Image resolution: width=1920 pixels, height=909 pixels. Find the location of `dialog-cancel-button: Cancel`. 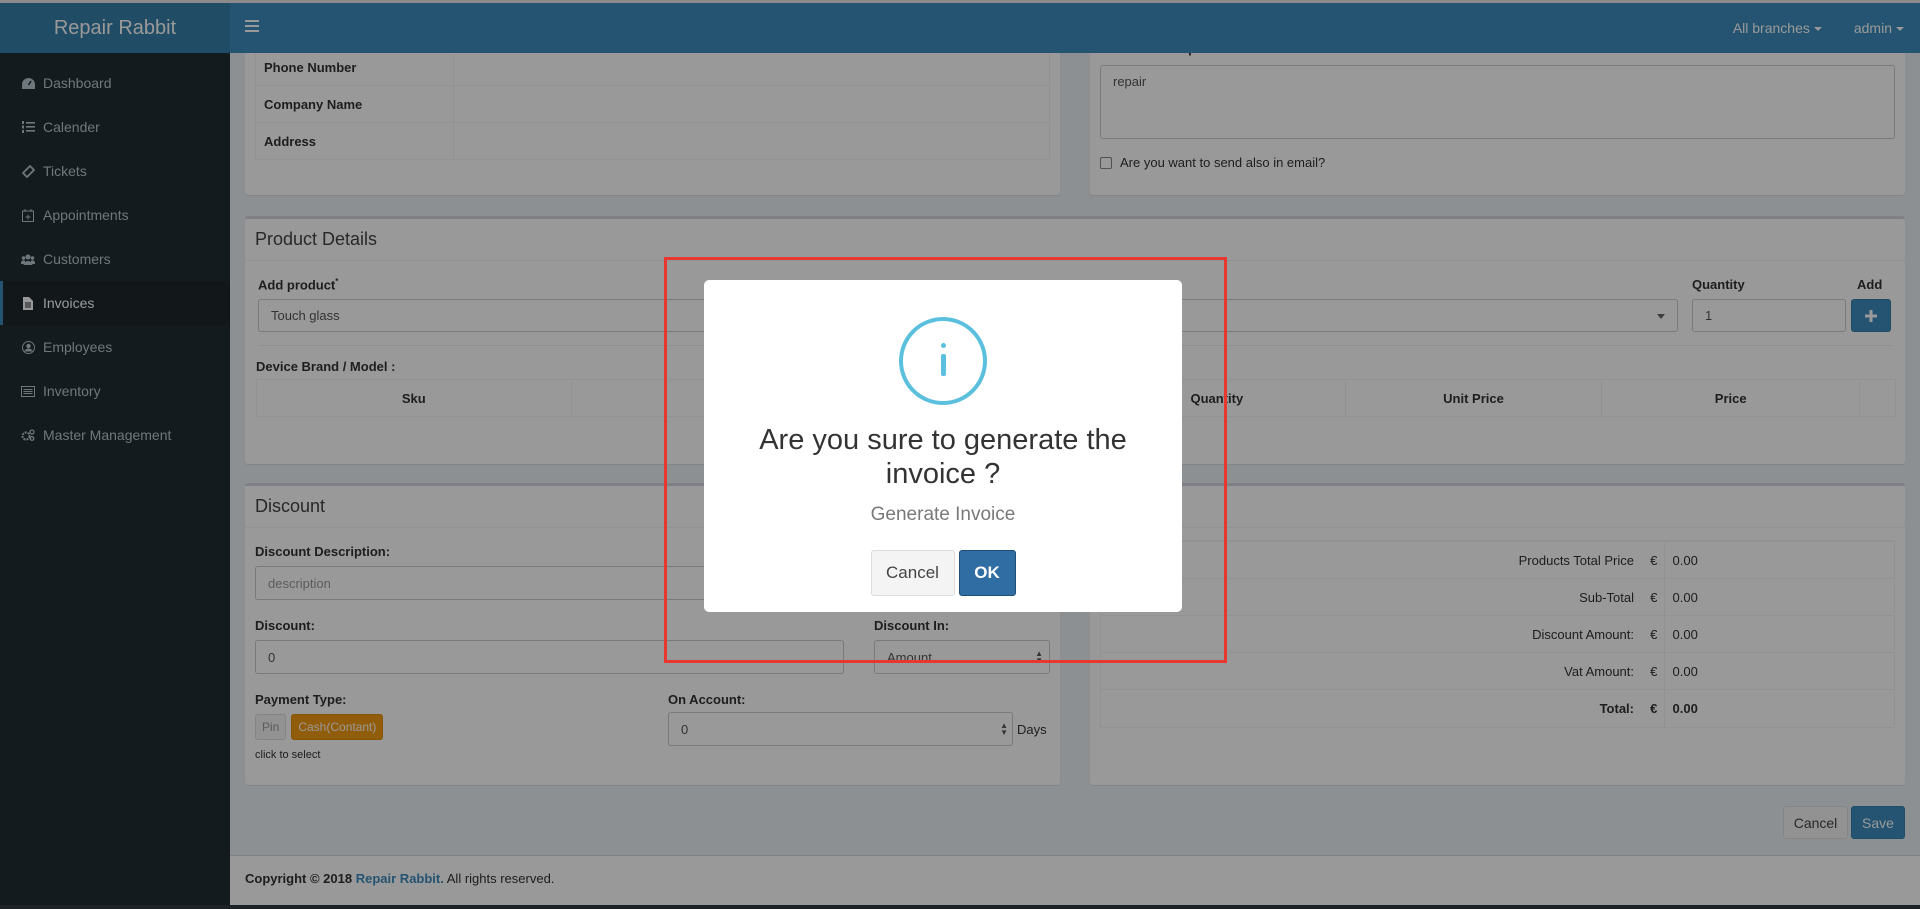

dialog-cancel-button: Cancel is located at coordinates (912, 573).